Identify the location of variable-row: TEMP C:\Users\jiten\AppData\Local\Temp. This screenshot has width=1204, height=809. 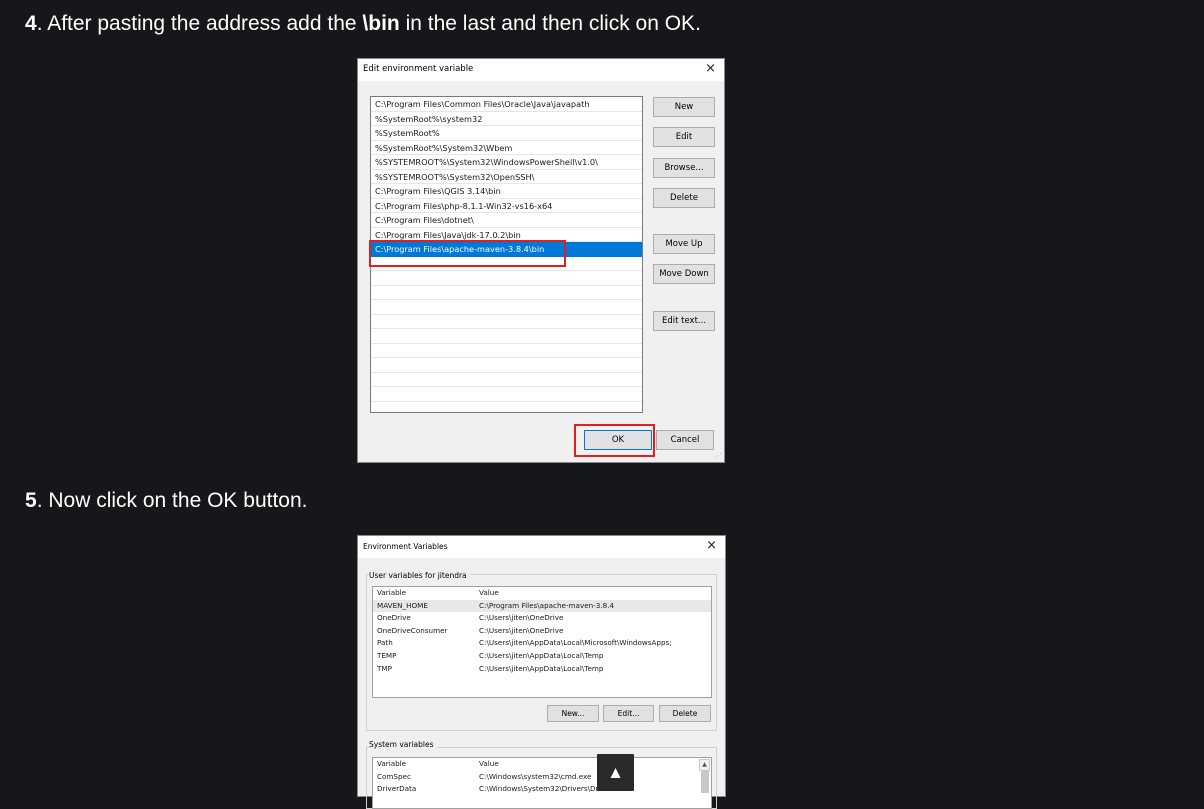
(542, 656).